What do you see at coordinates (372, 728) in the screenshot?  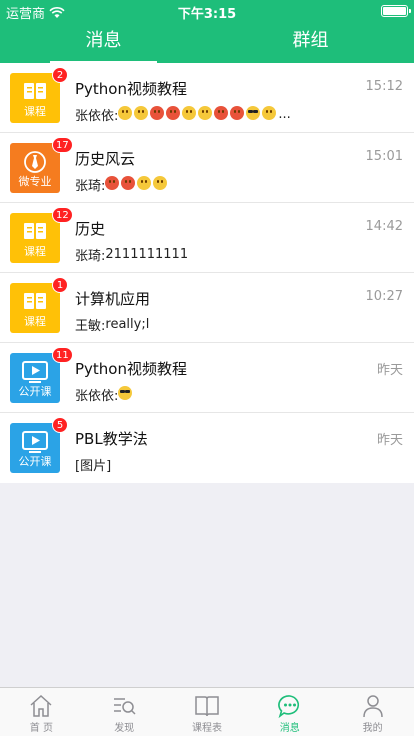 I see `tabbar-label: 我的` at bounding box center [372, 728].